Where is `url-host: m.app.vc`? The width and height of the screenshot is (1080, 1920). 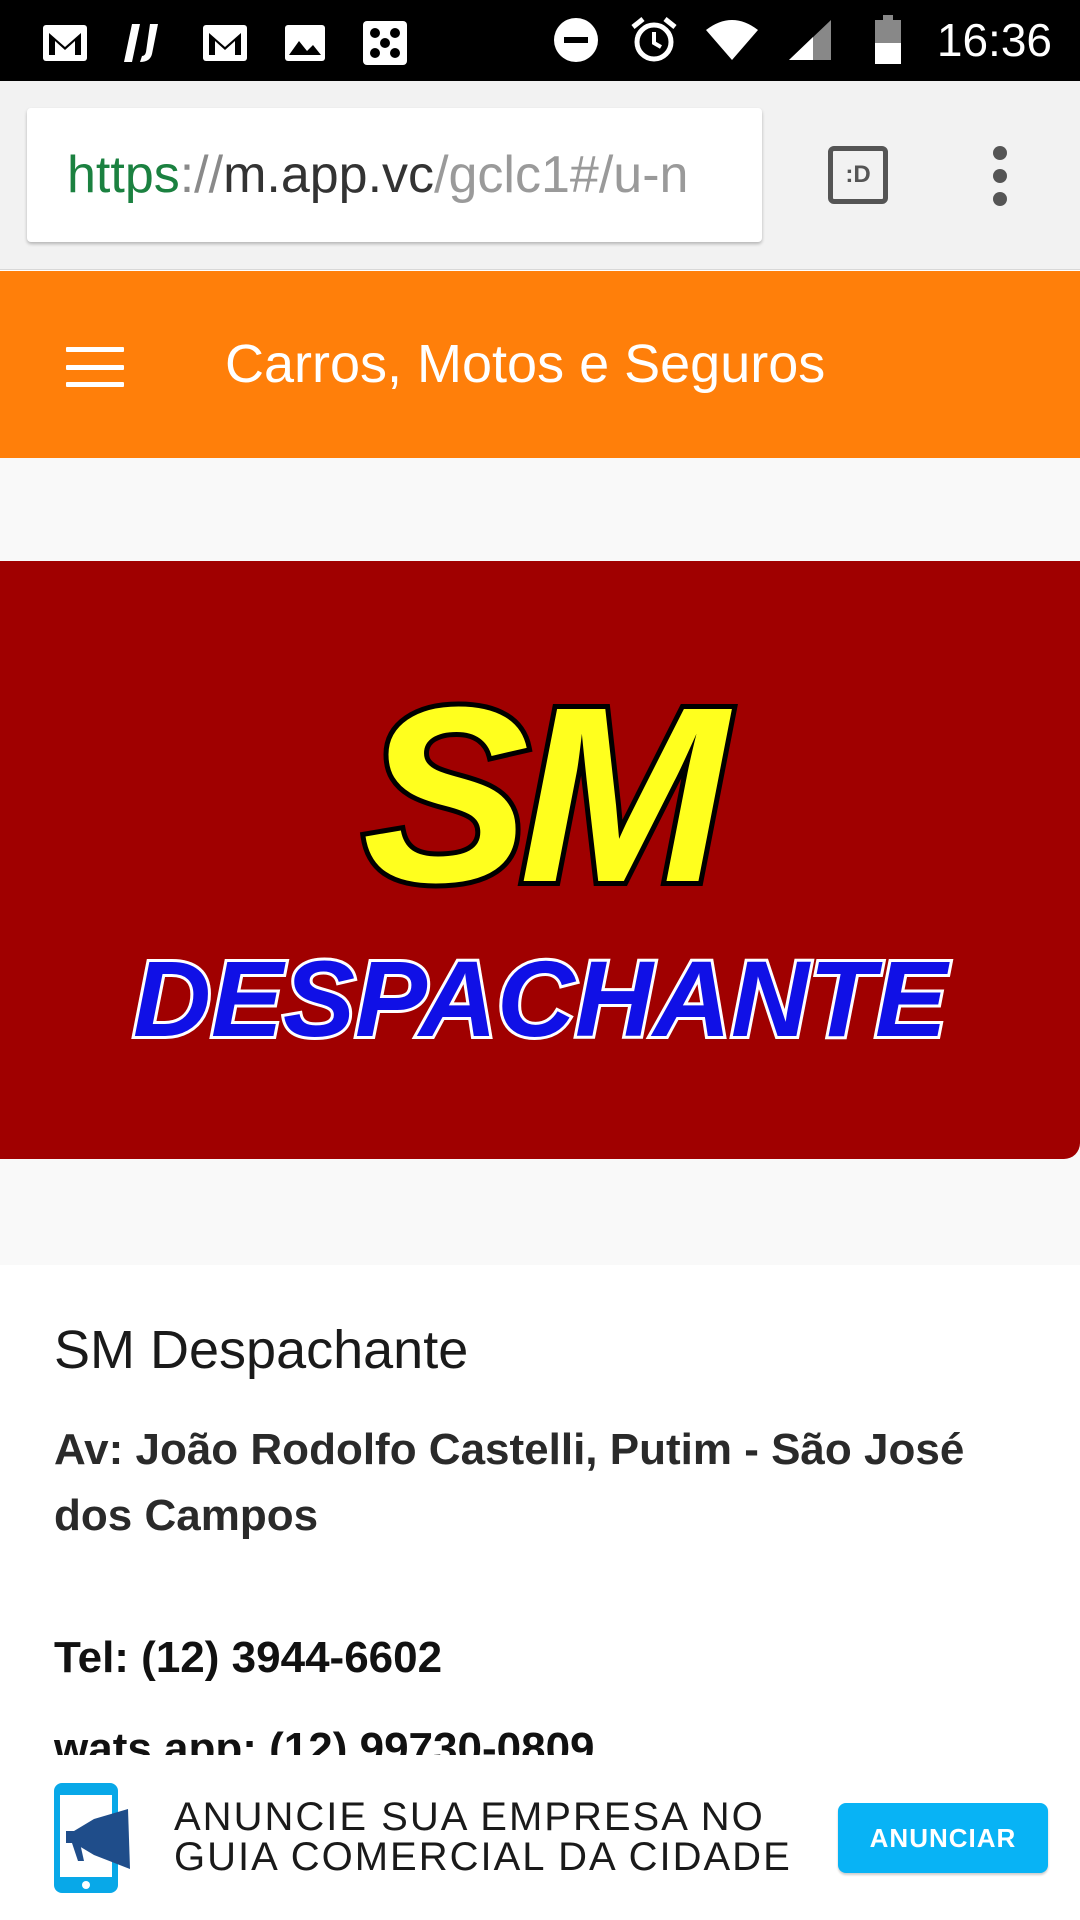
url-host: m.app.vc is located at coordinates (329, 175).